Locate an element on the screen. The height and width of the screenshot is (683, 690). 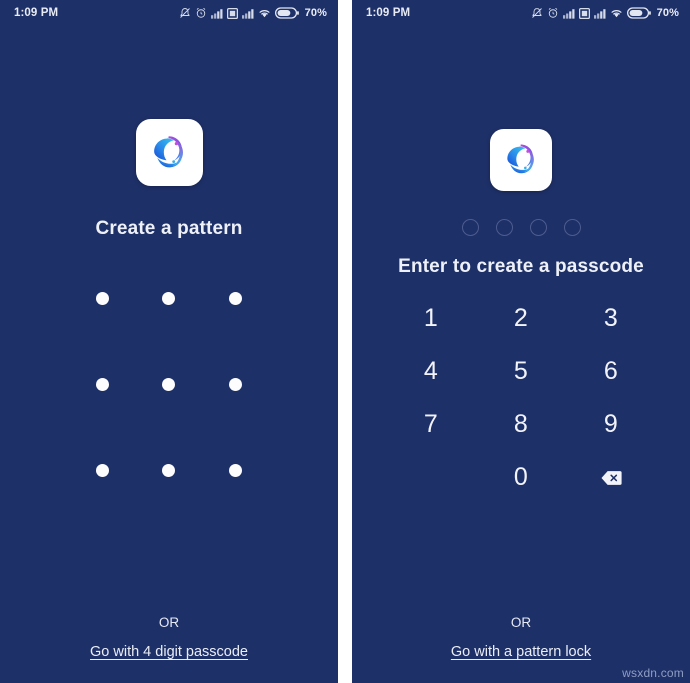
keypad-key-9: 9 is located at coordinates (611, 424).